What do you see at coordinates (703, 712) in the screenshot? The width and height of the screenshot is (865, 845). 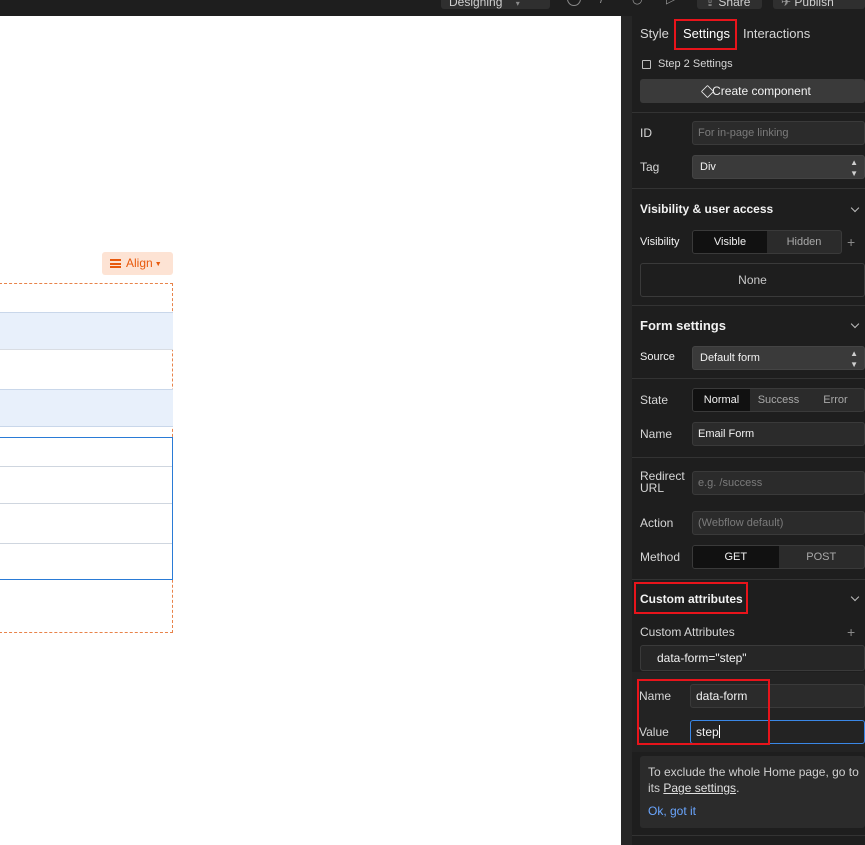 I see `name-value-highlight` at bounding box center [703, 712].